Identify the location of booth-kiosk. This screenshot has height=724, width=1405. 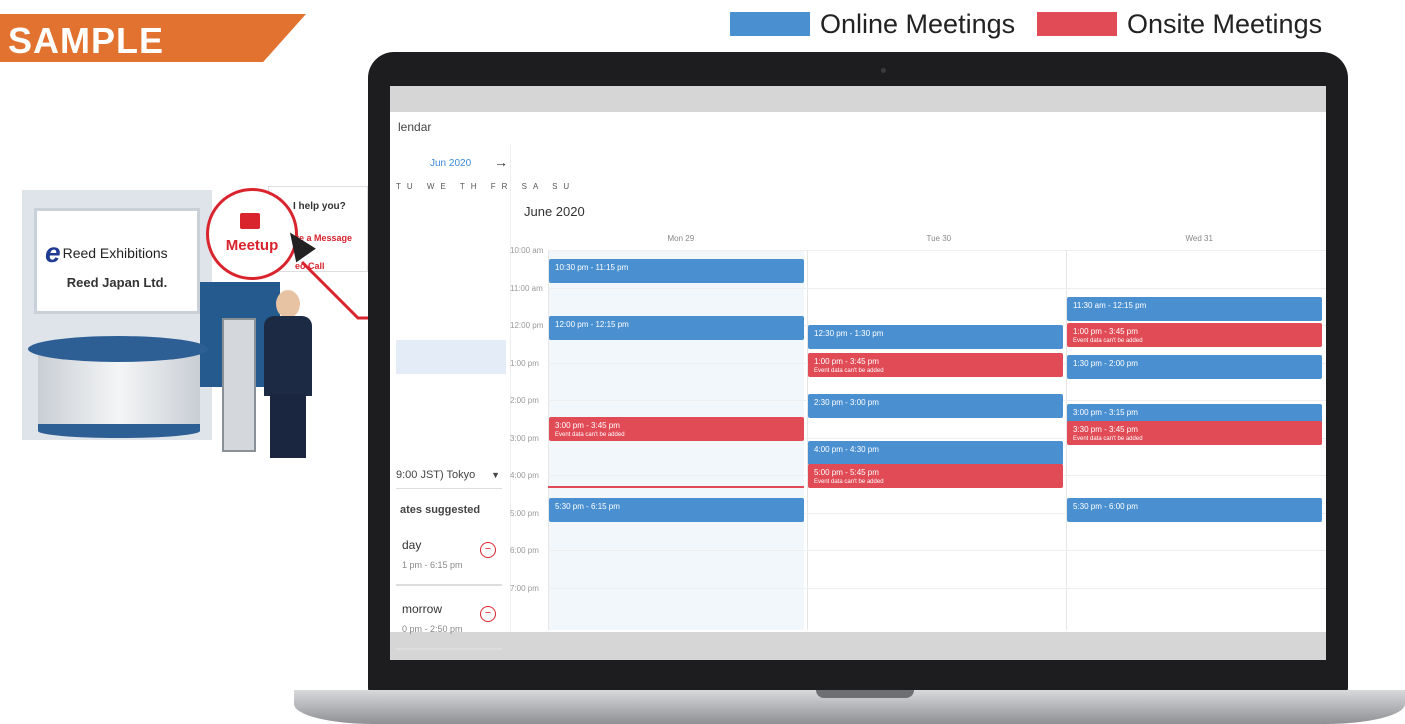
(239, 385).